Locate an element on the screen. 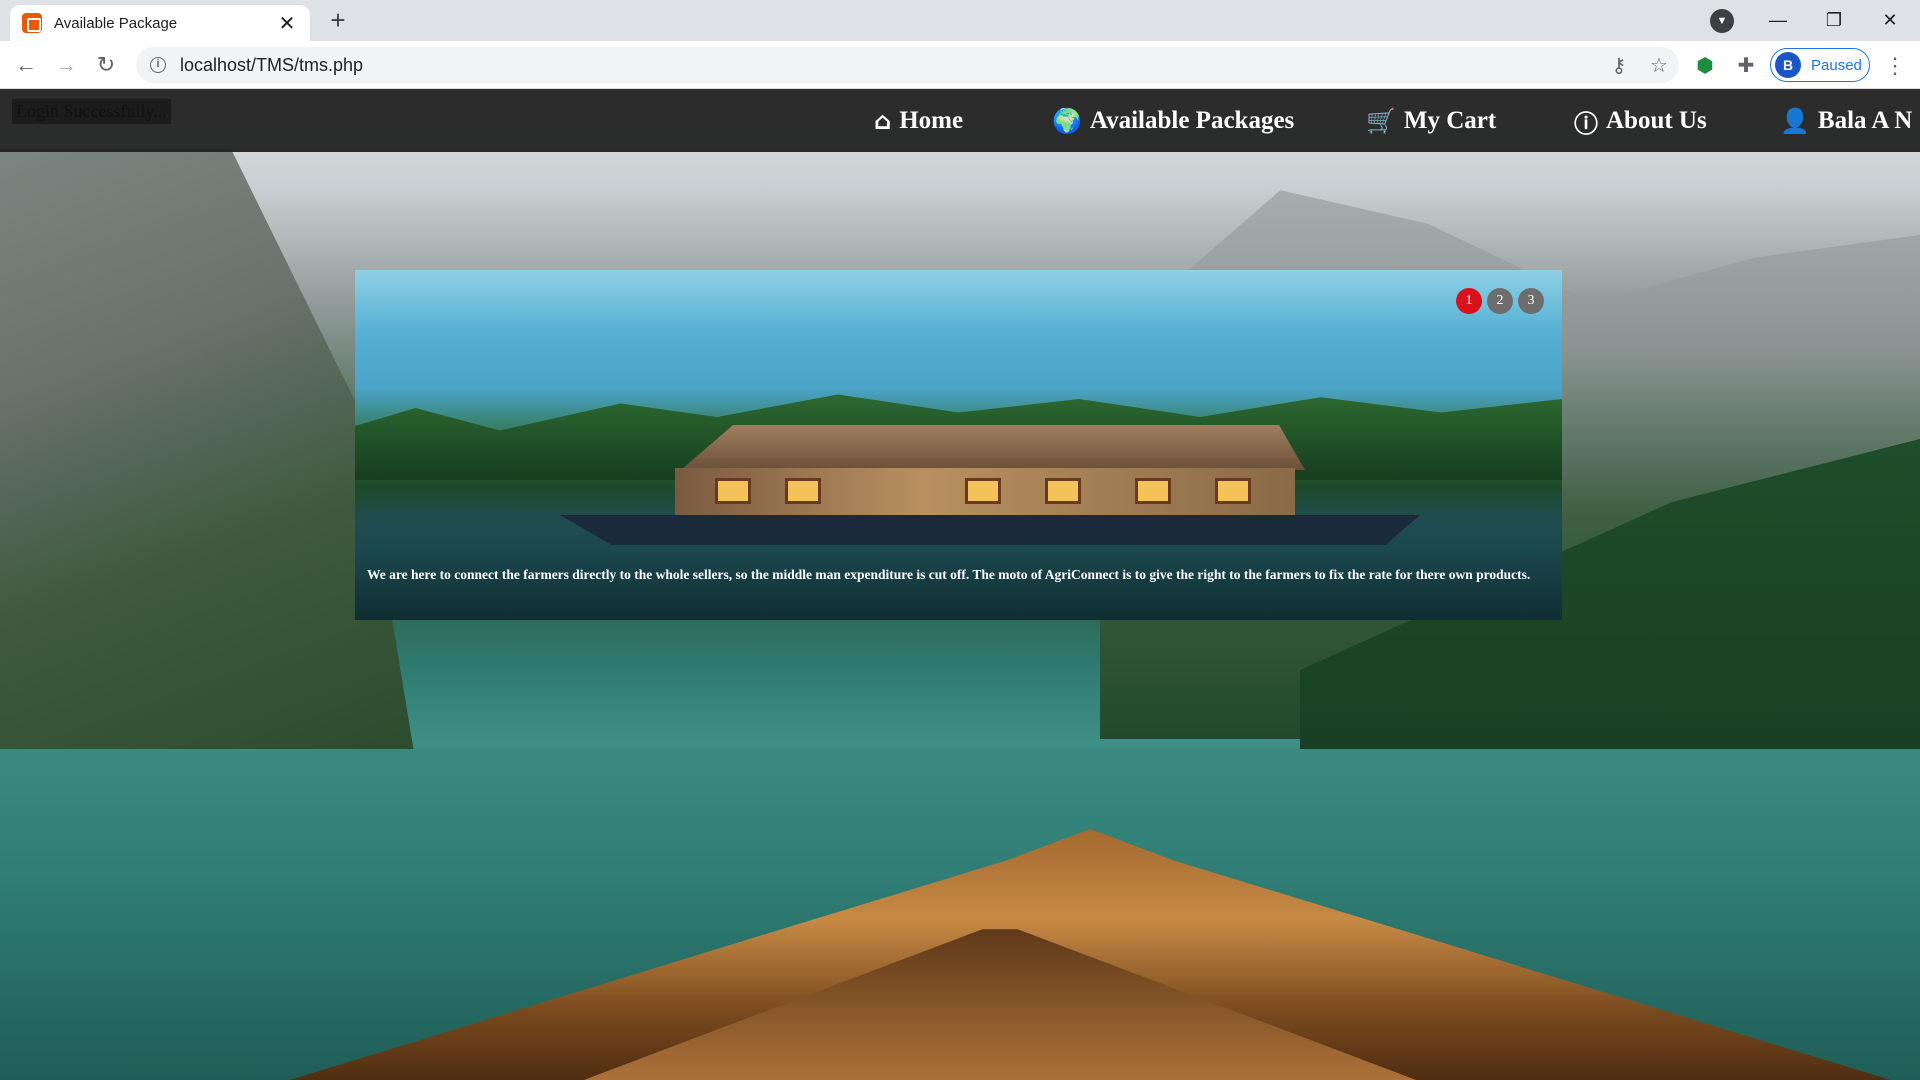 This screenshot has width=1920, height=1080. browser-tab: Available Package ✕ is located at coordinates (160, 23).